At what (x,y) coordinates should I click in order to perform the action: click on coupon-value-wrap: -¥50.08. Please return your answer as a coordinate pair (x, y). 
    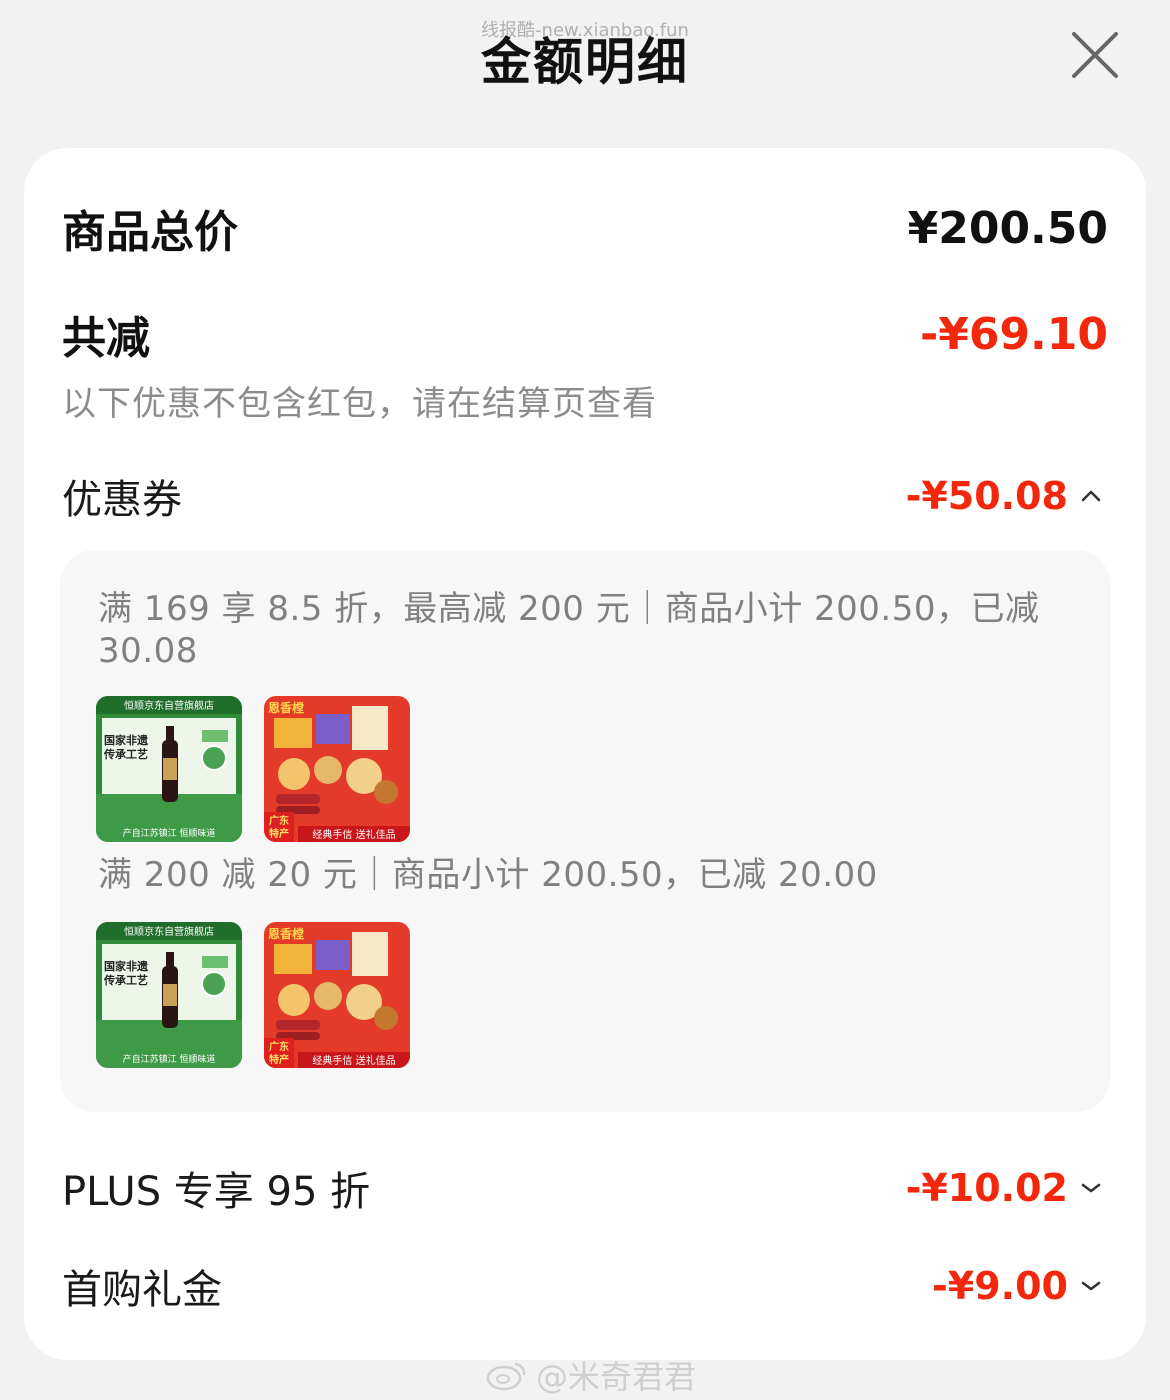
    Looking at the image, I should click on (1007, 496).